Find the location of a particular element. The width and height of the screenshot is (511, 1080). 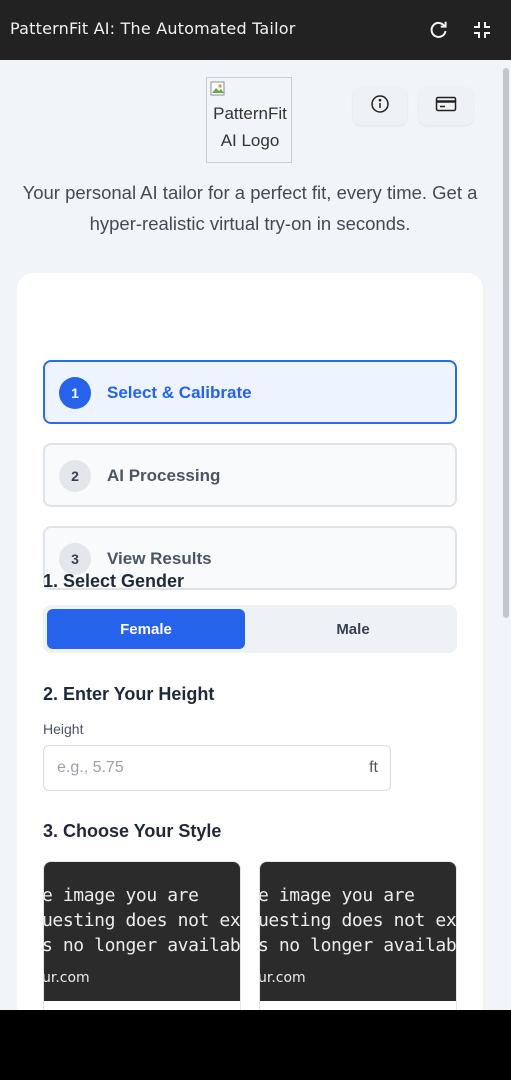

exit-fullscreen-icon is located at coordinates (482, 30).